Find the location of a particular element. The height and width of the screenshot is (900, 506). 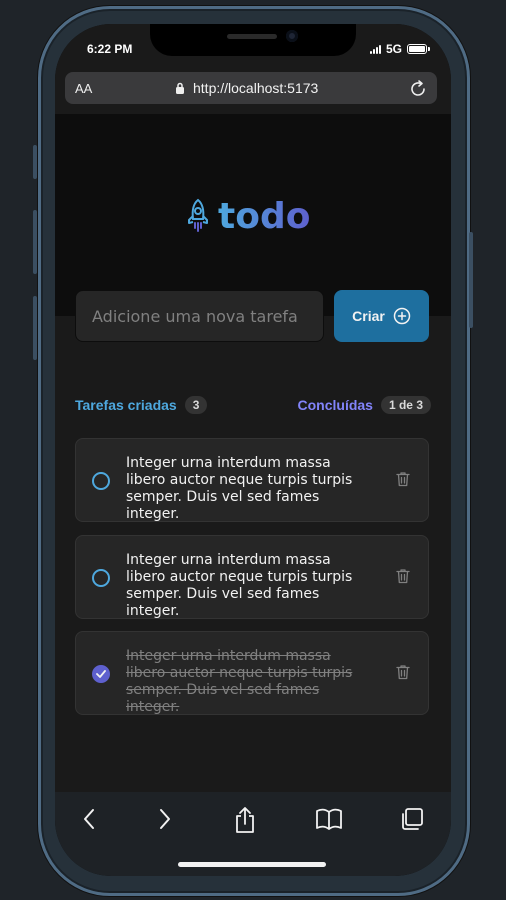

forward-icon is located at coordinates (165, 819).